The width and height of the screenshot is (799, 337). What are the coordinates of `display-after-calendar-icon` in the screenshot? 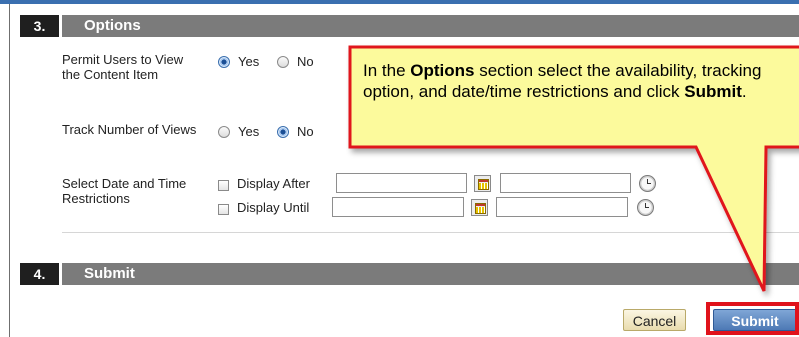 It's located at (482, 183).